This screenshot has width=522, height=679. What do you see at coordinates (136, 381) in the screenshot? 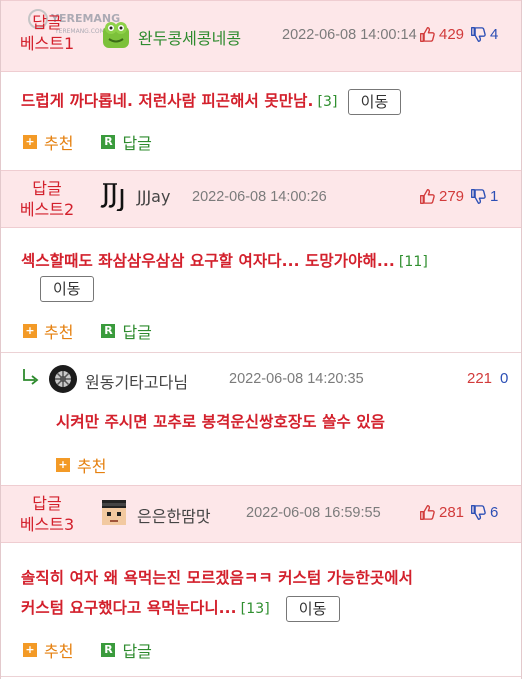
I see `author-name: 원동기타고다님` at bounding box center [136, 381].